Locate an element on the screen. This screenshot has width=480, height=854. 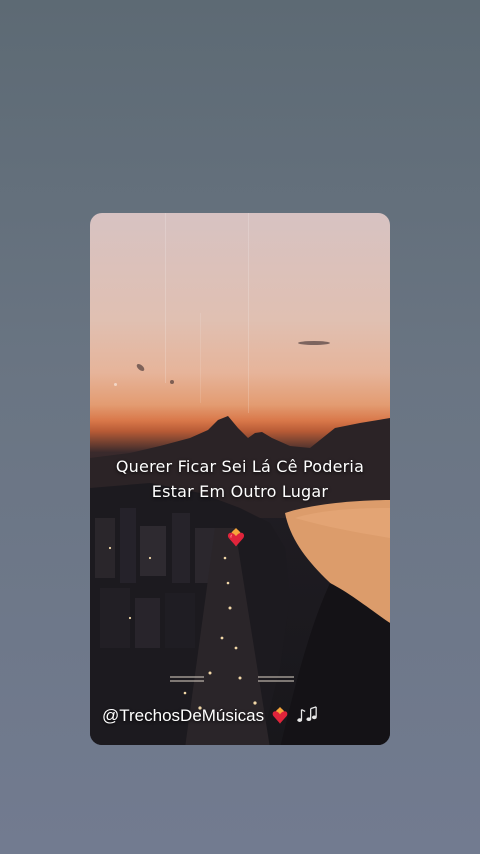
creator-handle-row: @TrechosDeMúsicas is located at coordinates (210, 716).